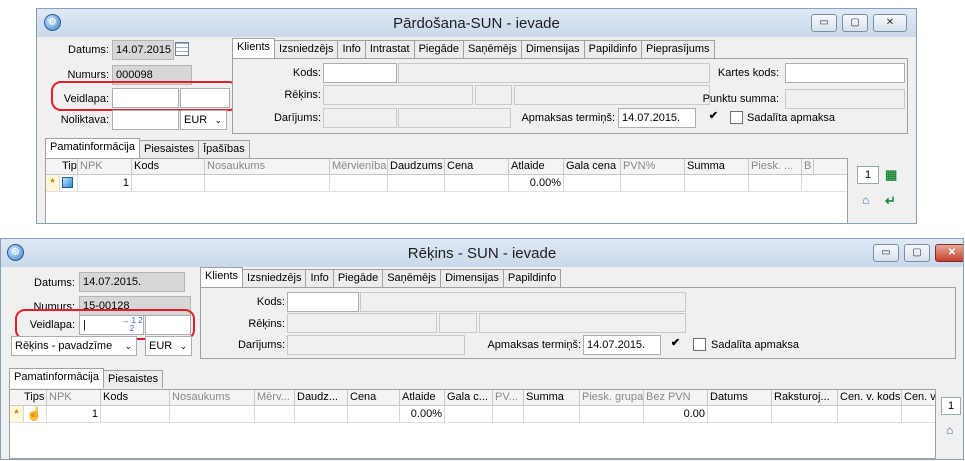 The image size is (965, 461). I want to click on noliktava-field, so click(145, 120).